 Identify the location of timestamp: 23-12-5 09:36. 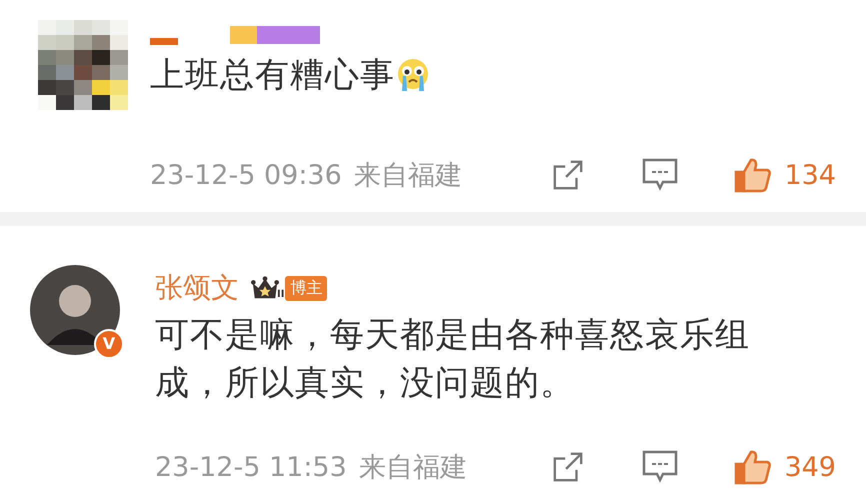
(246, 175).